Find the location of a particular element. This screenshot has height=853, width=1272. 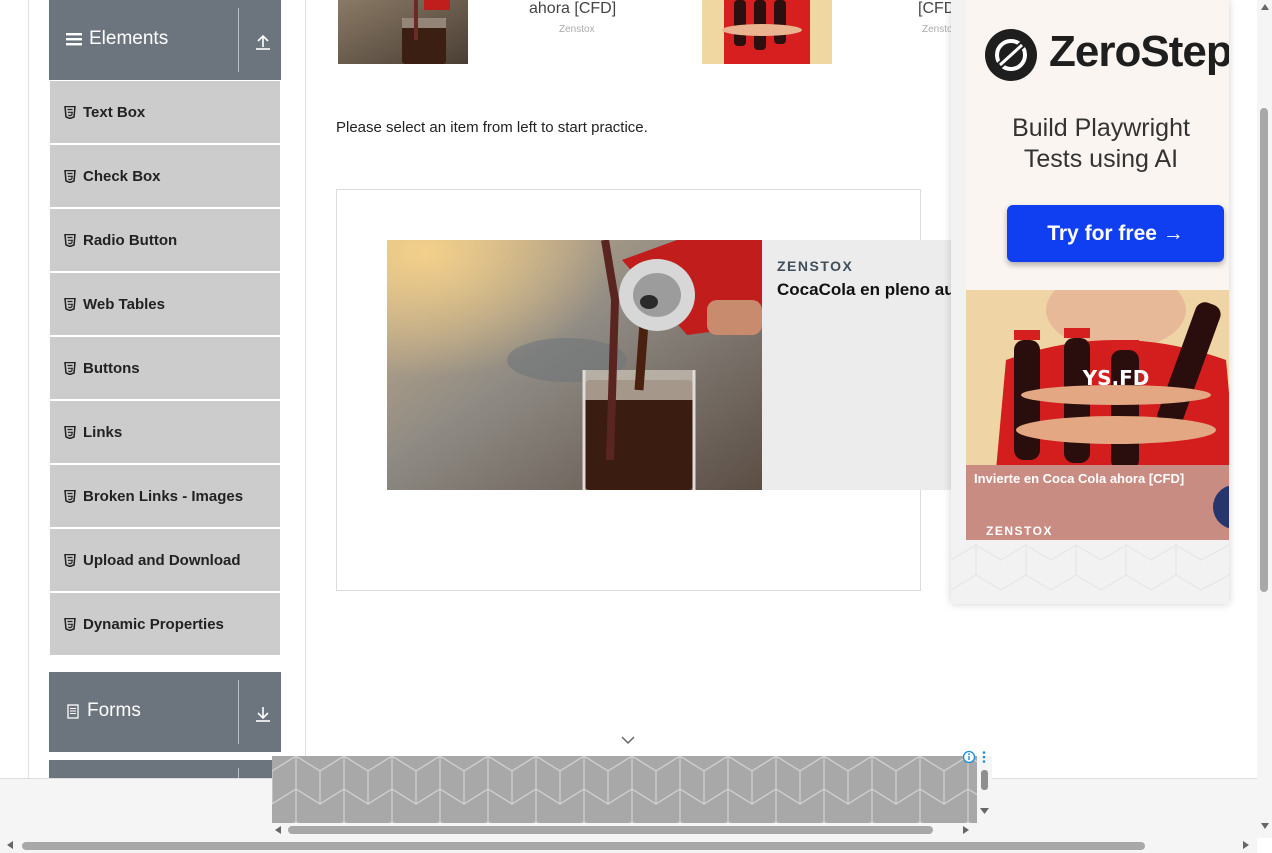

kid-ad-caption: Invierte en Coca Cola ahora [CFD] is located at coordinates (1079, 478).